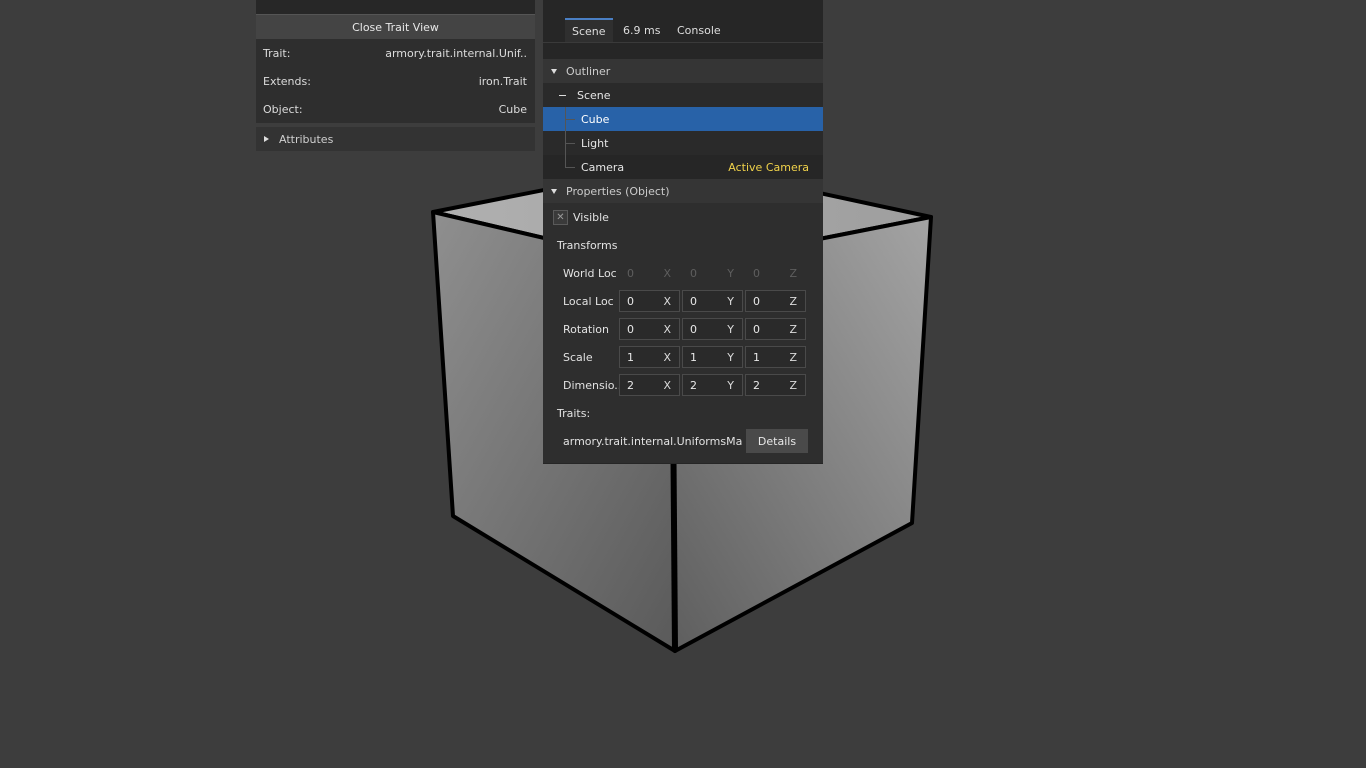 This screenshot has width=1366, height=768. What do you see at coordinates (649, 273) in the screenshot?
I see `world-loc-x-field: 0X` at bounding box center [649, 273].